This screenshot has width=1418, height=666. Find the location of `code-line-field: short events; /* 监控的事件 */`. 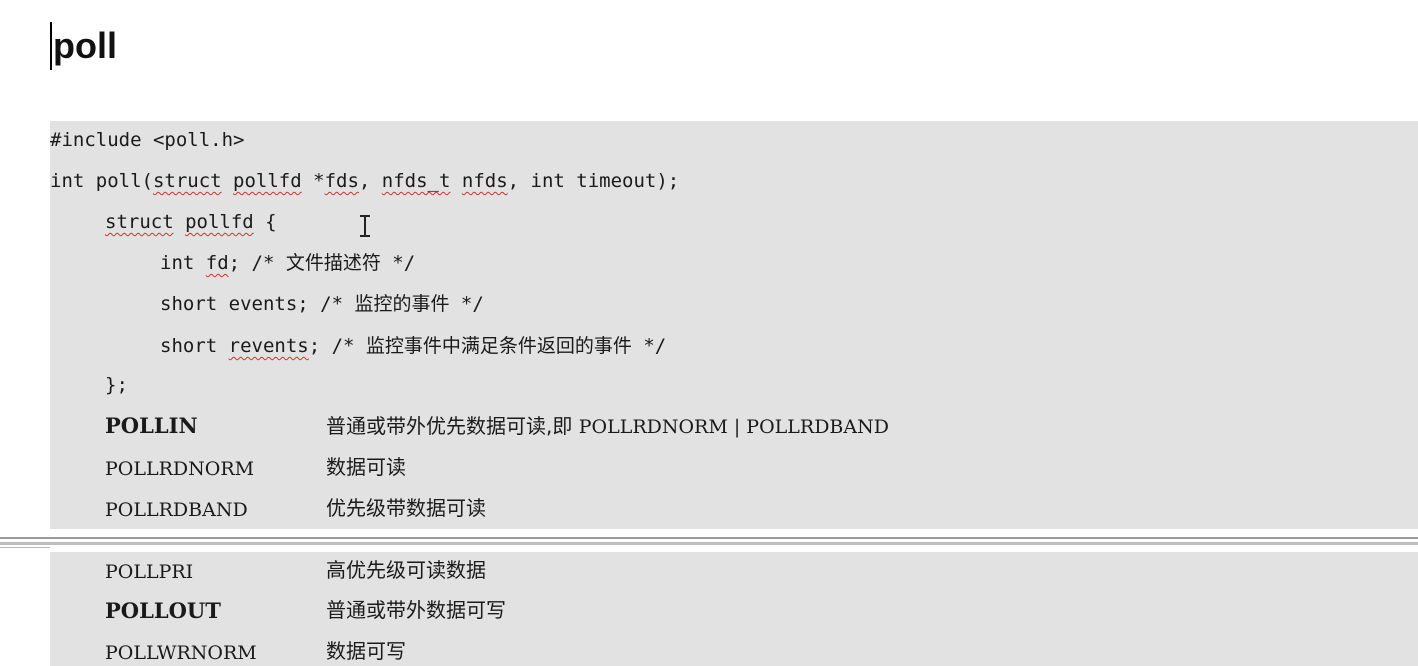

code-line-field: short events; /* 监控的事件 */ is located at coordinates (322, 304).